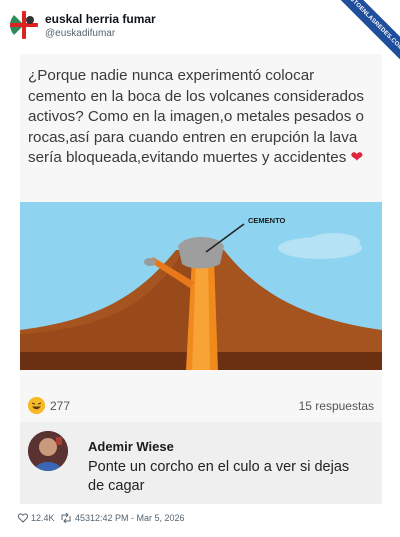 This screenshot has width=400, height=537. What do you see at coordinates (100, 19) in the screenshot?
I see `display-name: euskal herria fumar` at bounding box center [100, 19].